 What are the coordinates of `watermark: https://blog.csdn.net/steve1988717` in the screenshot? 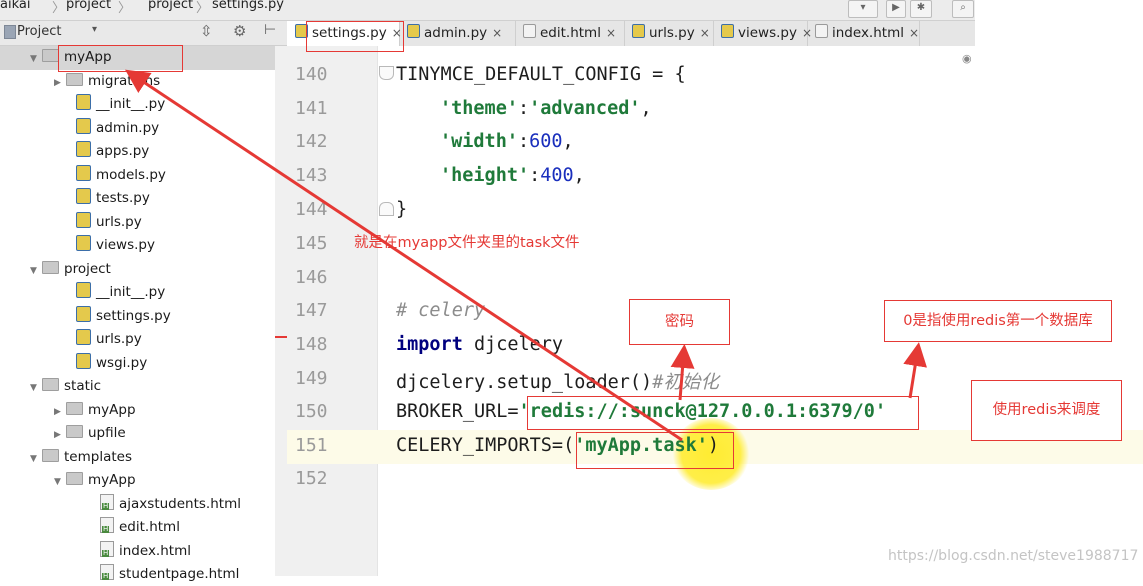 It's located at (1013, 556).